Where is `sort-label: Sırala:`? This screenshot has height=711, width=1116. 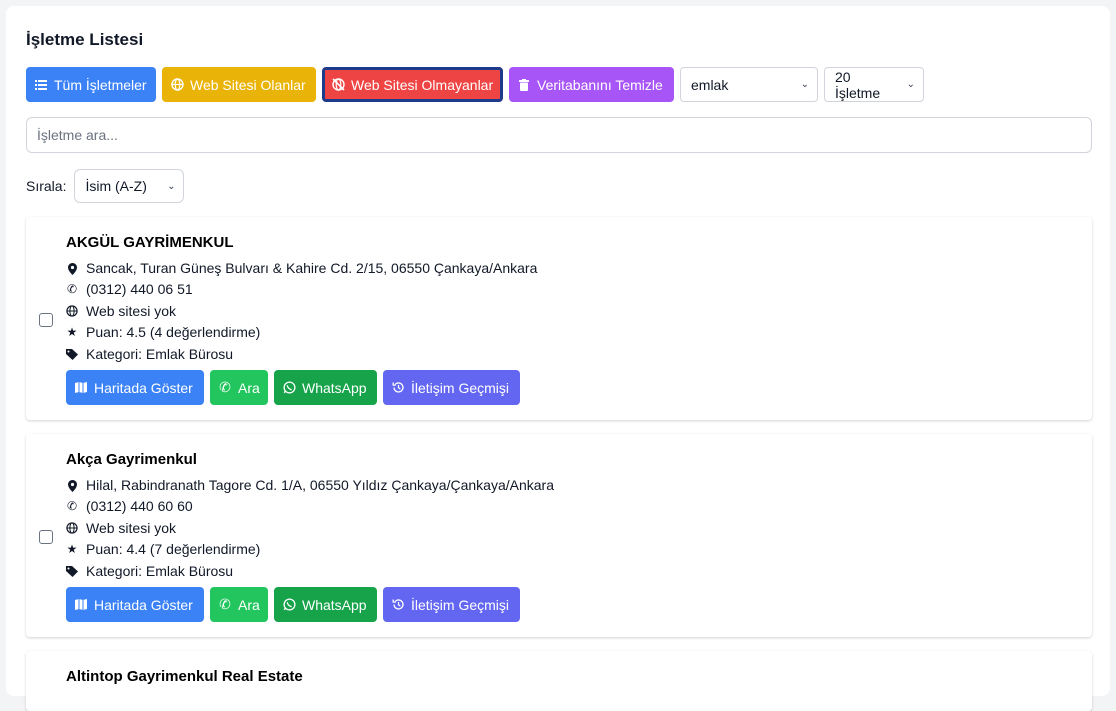 sort-label: Sırala: is located at coordinates (46, 186).